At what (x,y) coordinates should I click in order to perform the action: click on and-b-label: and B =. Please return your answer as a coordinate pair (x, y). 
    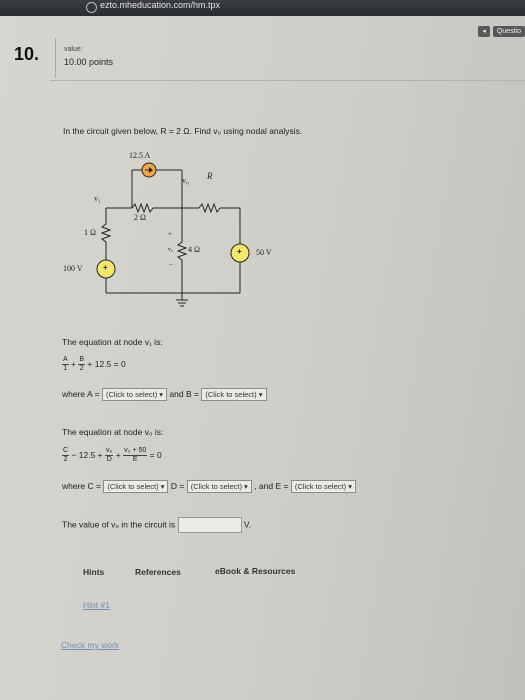
    Looking at the image, I should click on (184, 393).